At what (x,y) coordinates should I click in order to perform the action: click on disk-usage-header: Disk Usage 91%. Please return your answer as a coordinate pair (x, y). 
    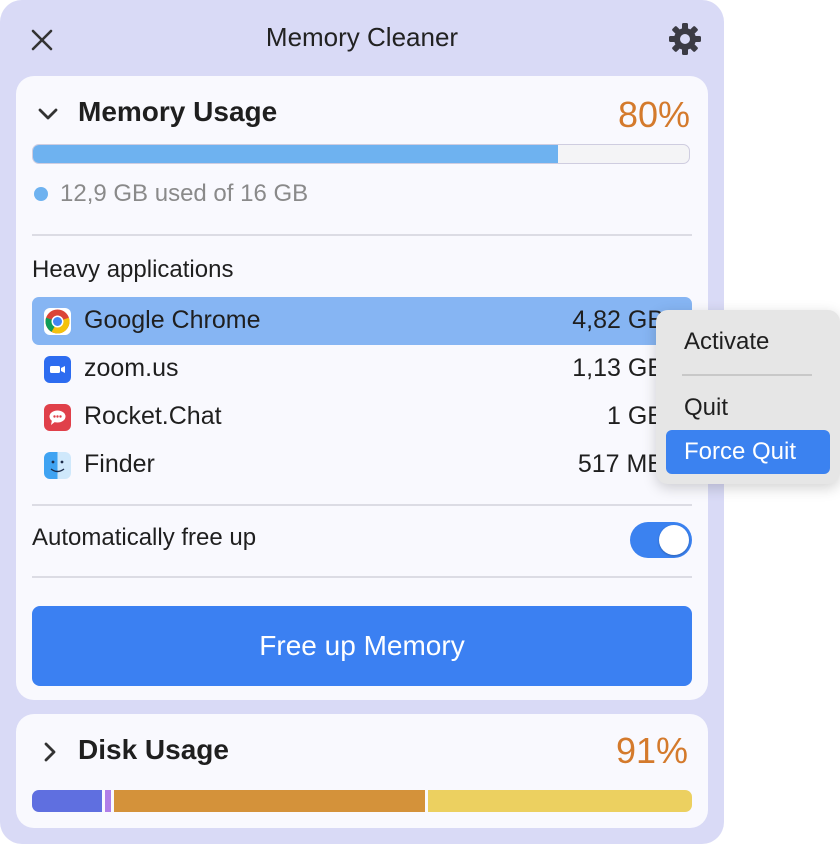
    Looking at the image, I should click on (362, 754).